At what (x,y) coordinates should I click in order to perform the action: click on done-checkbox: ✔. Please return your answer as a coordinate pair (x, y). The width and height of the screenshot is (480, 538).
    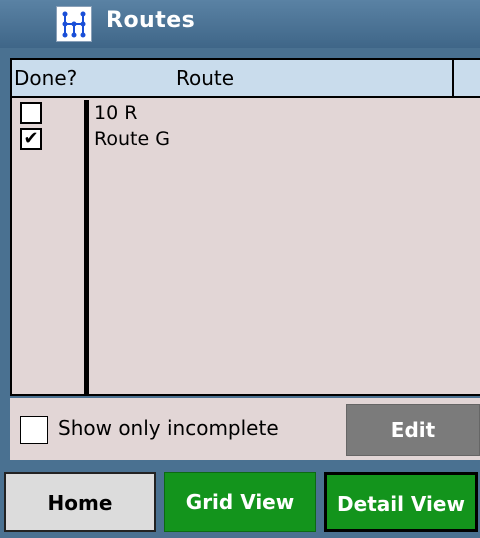
    Looking at the image, I should click on (31, 139).